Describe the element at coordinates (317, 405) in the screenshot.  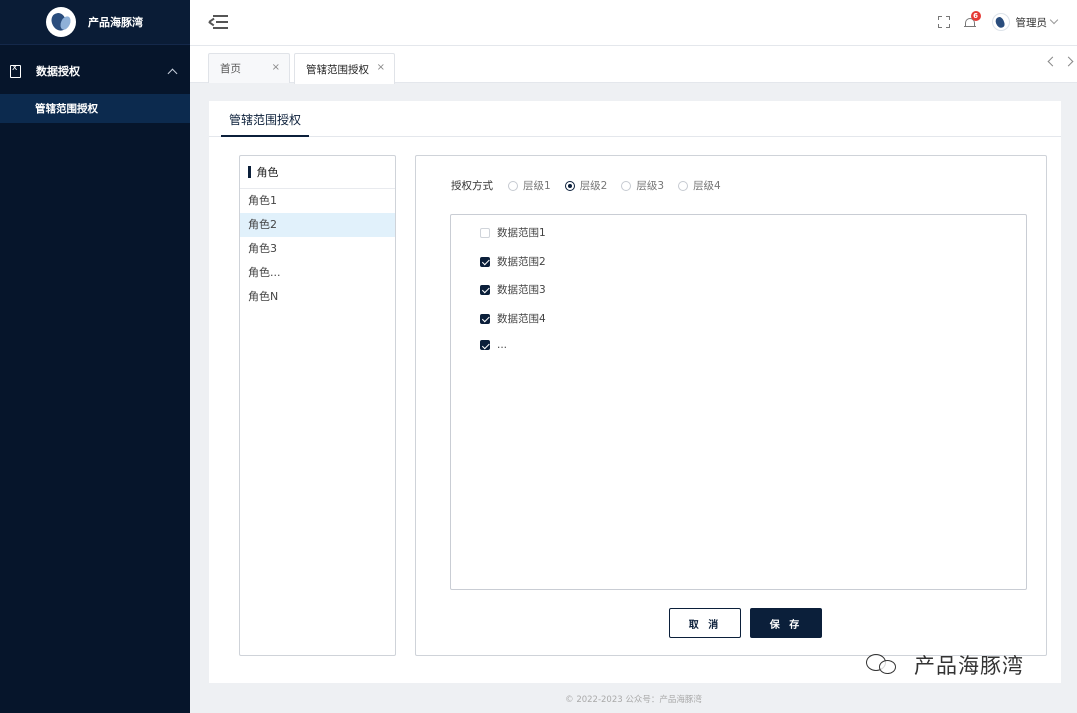
I see `role-list: 角色 角色1 角色2 角色3 角色... 角色N` at that location.